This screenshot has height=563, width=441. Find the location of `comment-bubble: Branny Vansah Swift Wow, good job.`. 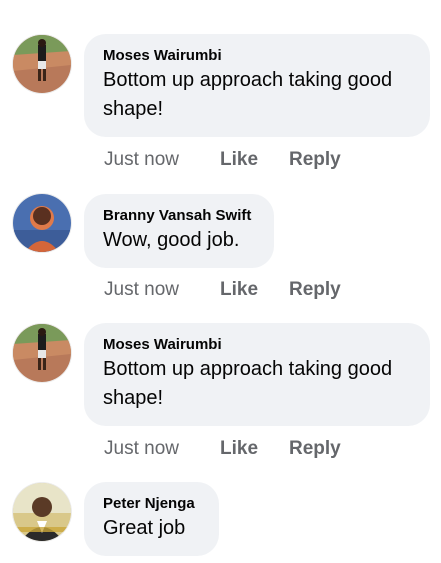

comment-bubble: Branny Vansah Swift Wow, good job. is located at coordinates (179, 231).